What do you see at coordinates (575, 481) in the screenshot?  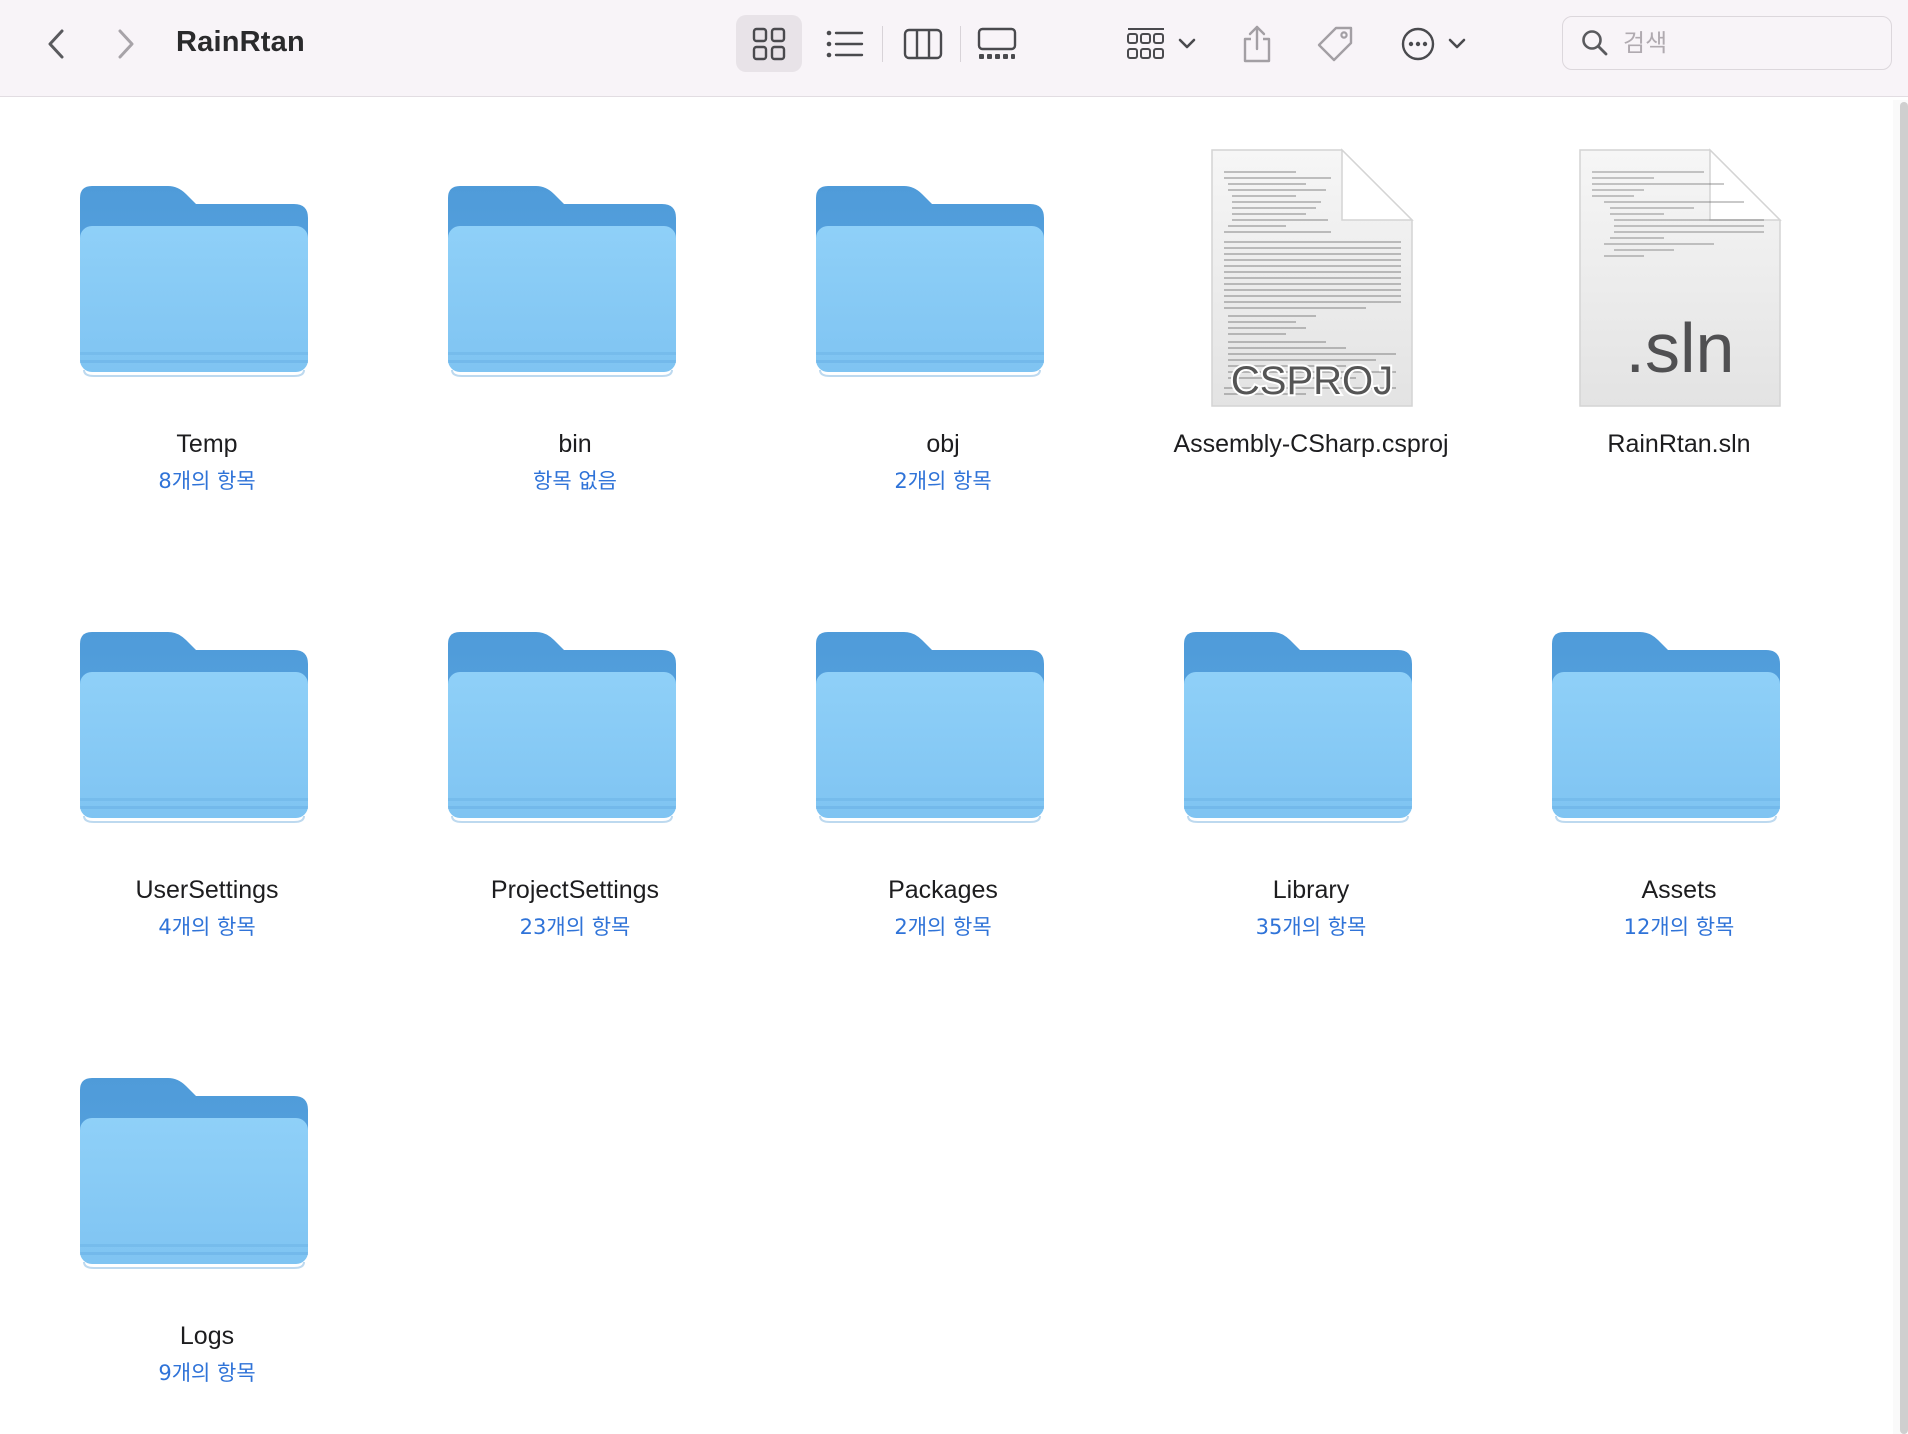 I see `item-count: 항목 없음` at bounding box center [575, 481].